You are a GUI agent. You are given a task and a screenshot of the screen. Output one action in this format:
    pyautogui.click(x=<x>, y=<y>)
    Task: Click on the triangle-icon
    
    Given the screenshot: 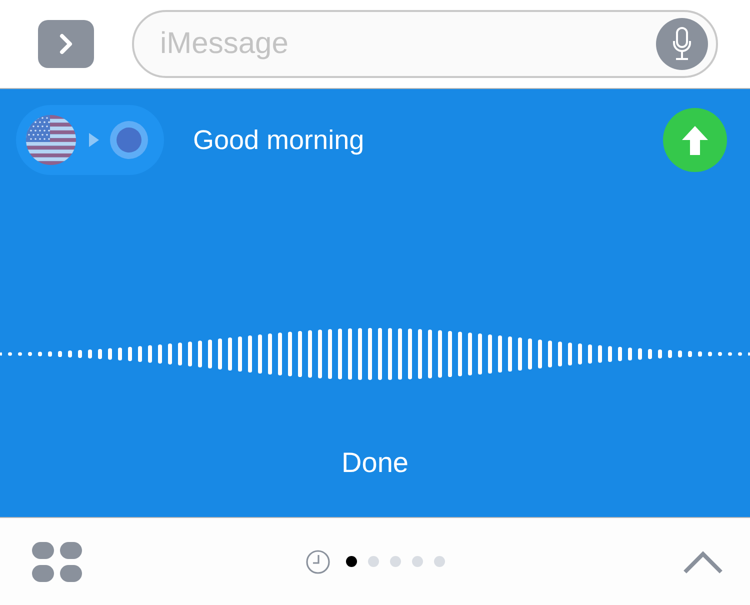 What is the action you would take?
    pyautogui.click(x=94, y=140)
    